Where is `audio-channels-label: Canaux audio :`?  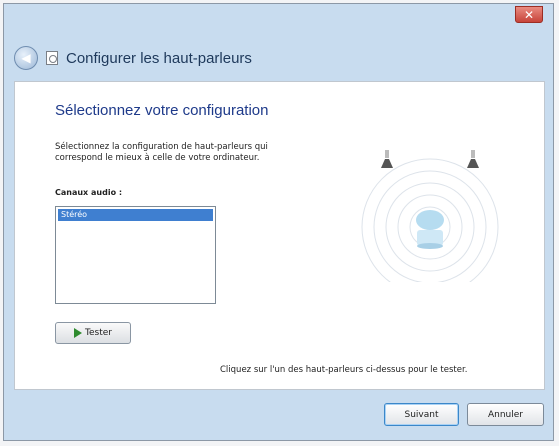 audio-channels-label: Canaux audio : is located at coordinates (89, 192).